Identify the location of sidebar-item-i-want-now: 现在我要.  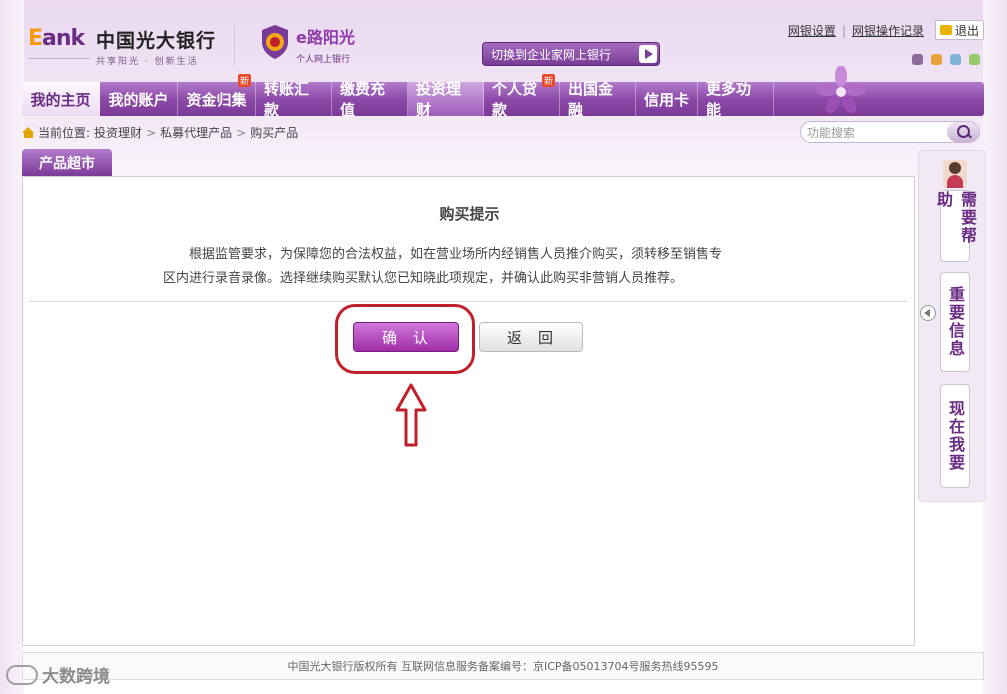
(955, 436).